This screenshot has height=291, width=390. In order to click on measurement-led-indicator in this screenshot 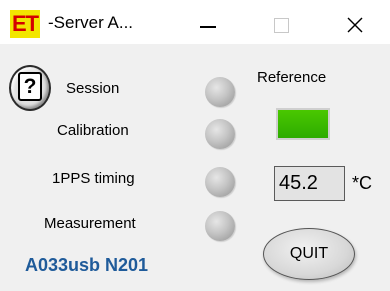, I will do `click(220, 226)`.